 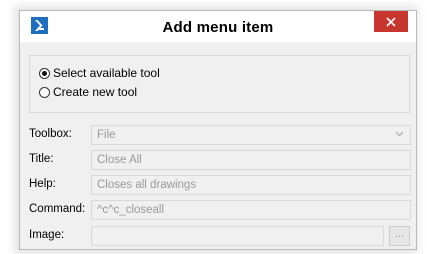 What do you see at coordinates (251, 210) in the screenshot?
I see `command-field: ^c^c_closeall` at bounding box center [251, 210].